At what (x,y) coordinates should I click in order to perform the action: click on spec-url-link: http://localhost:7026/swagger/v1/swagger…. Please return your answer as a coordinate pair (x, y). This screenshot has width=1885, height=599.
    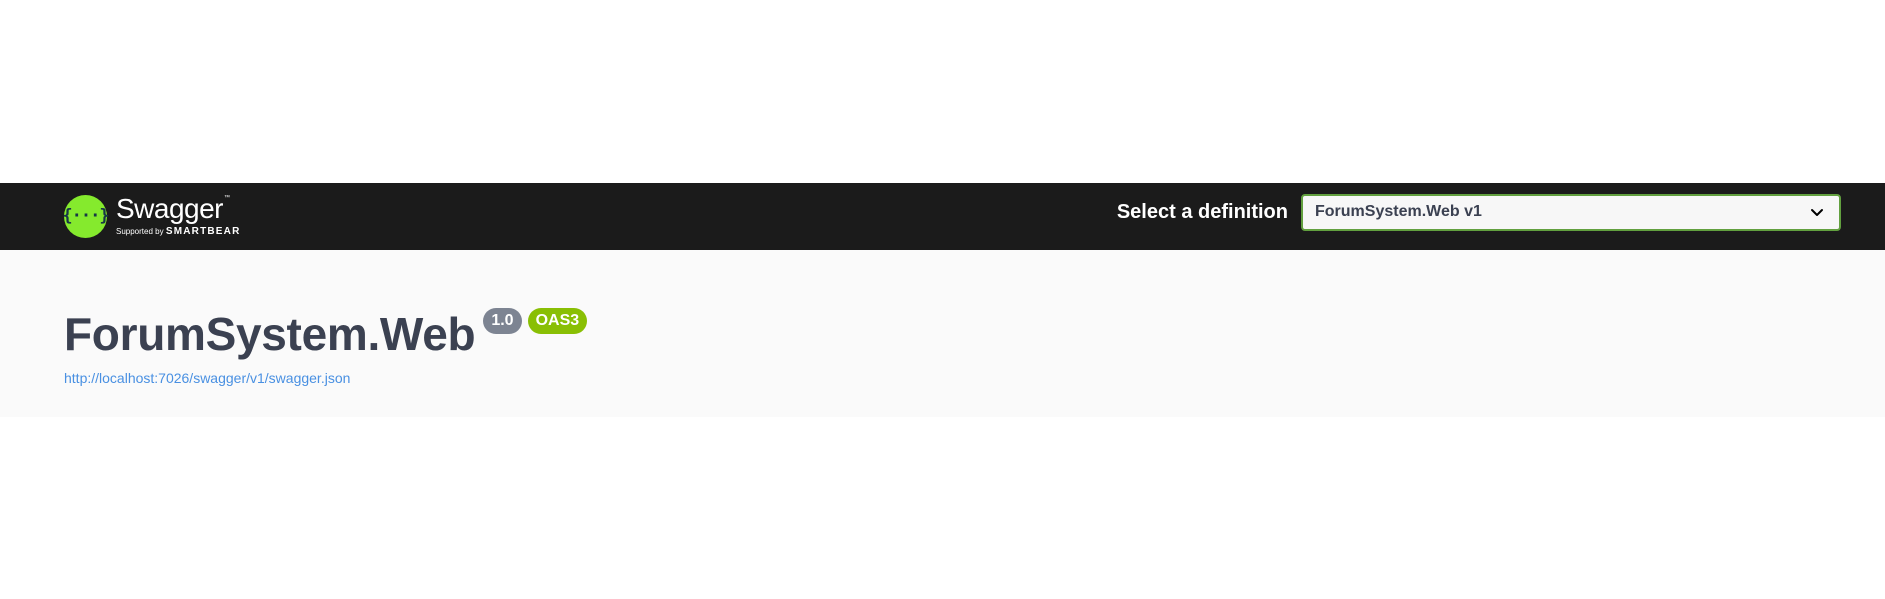
    Looking at the image, I should click on (207, 378).